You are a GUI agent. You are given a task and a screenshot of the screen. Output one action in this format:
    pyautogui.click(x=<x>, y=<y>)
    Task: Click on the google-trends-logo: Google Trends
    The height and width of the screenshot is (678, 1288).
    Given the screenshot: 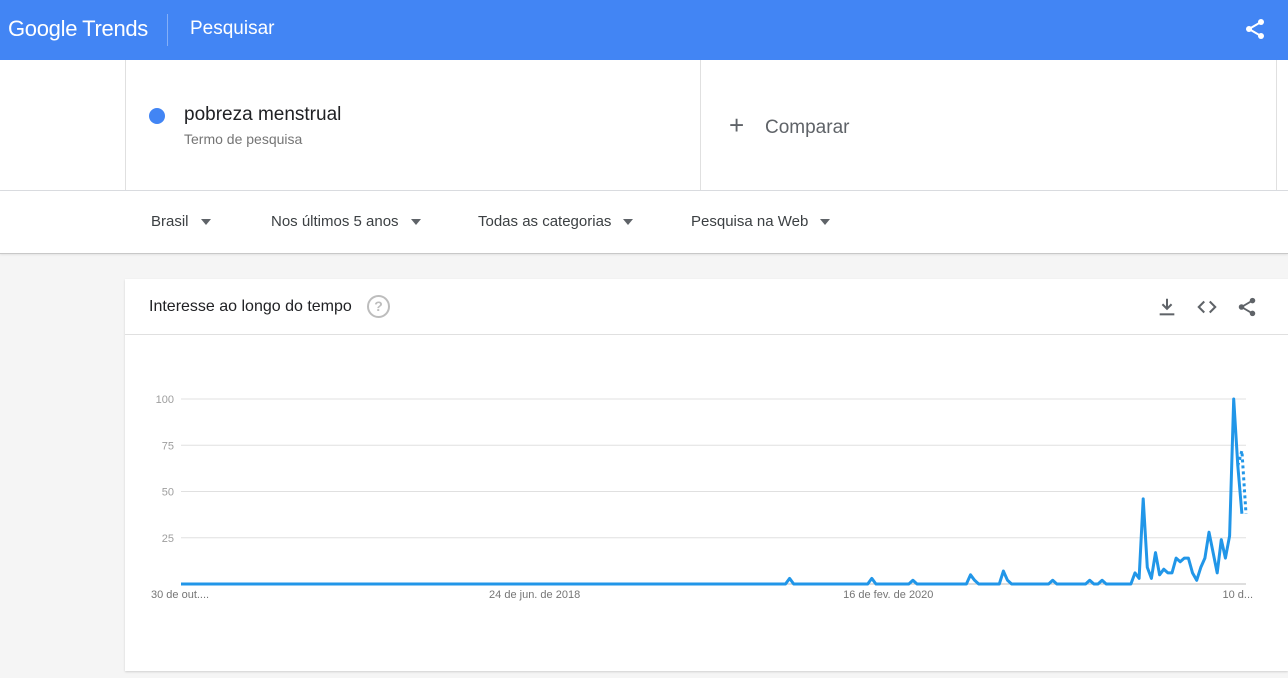 What is the action you would take?
    pyautogui.click(x=78, y=29)
    